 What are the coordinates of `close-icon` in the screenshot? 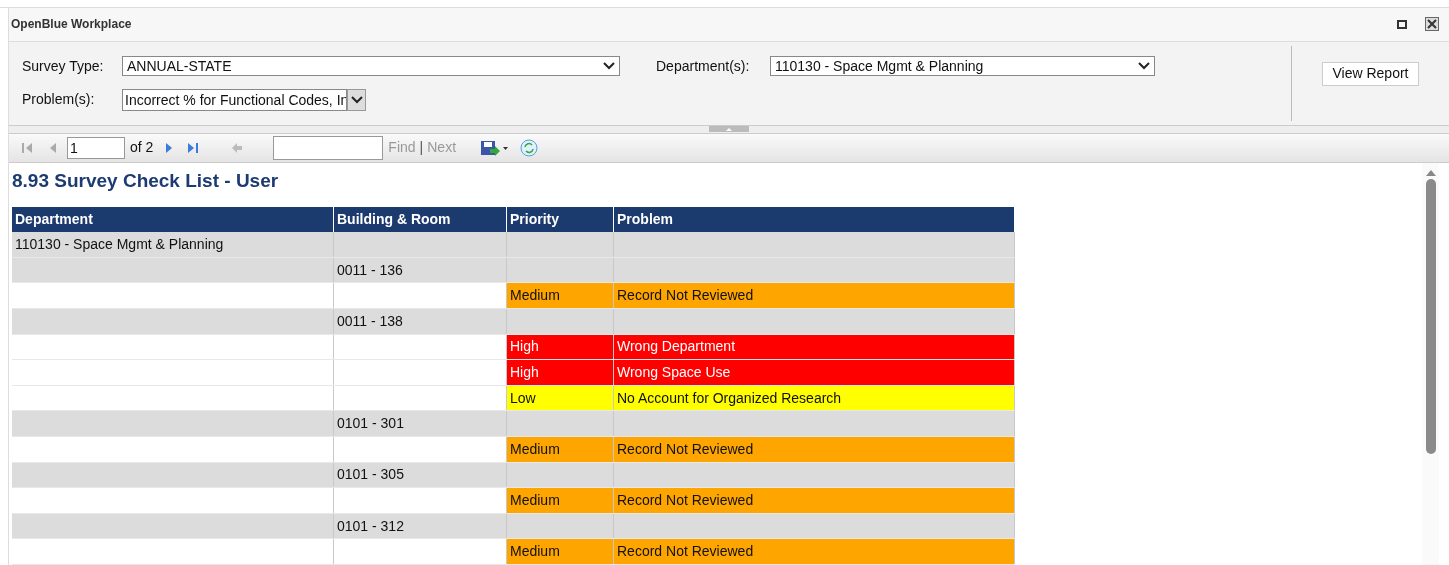 It's located at (1432, 24).